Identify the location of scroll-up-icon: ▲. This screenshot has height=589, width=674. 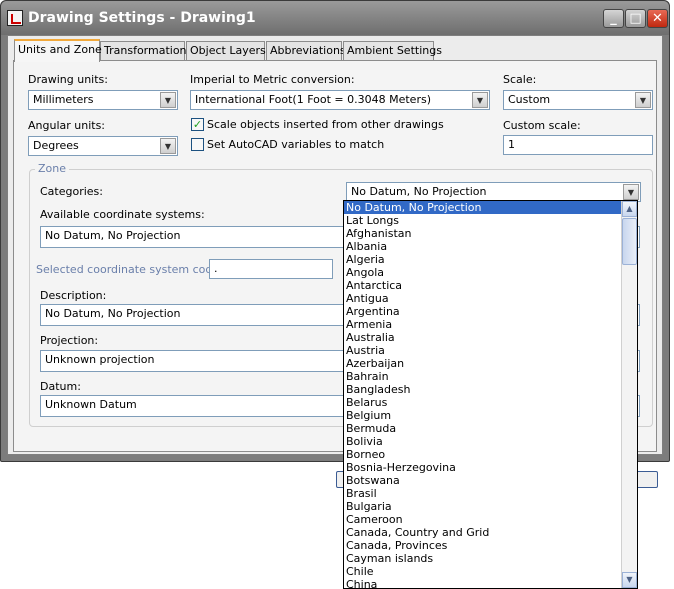
(629, 209).